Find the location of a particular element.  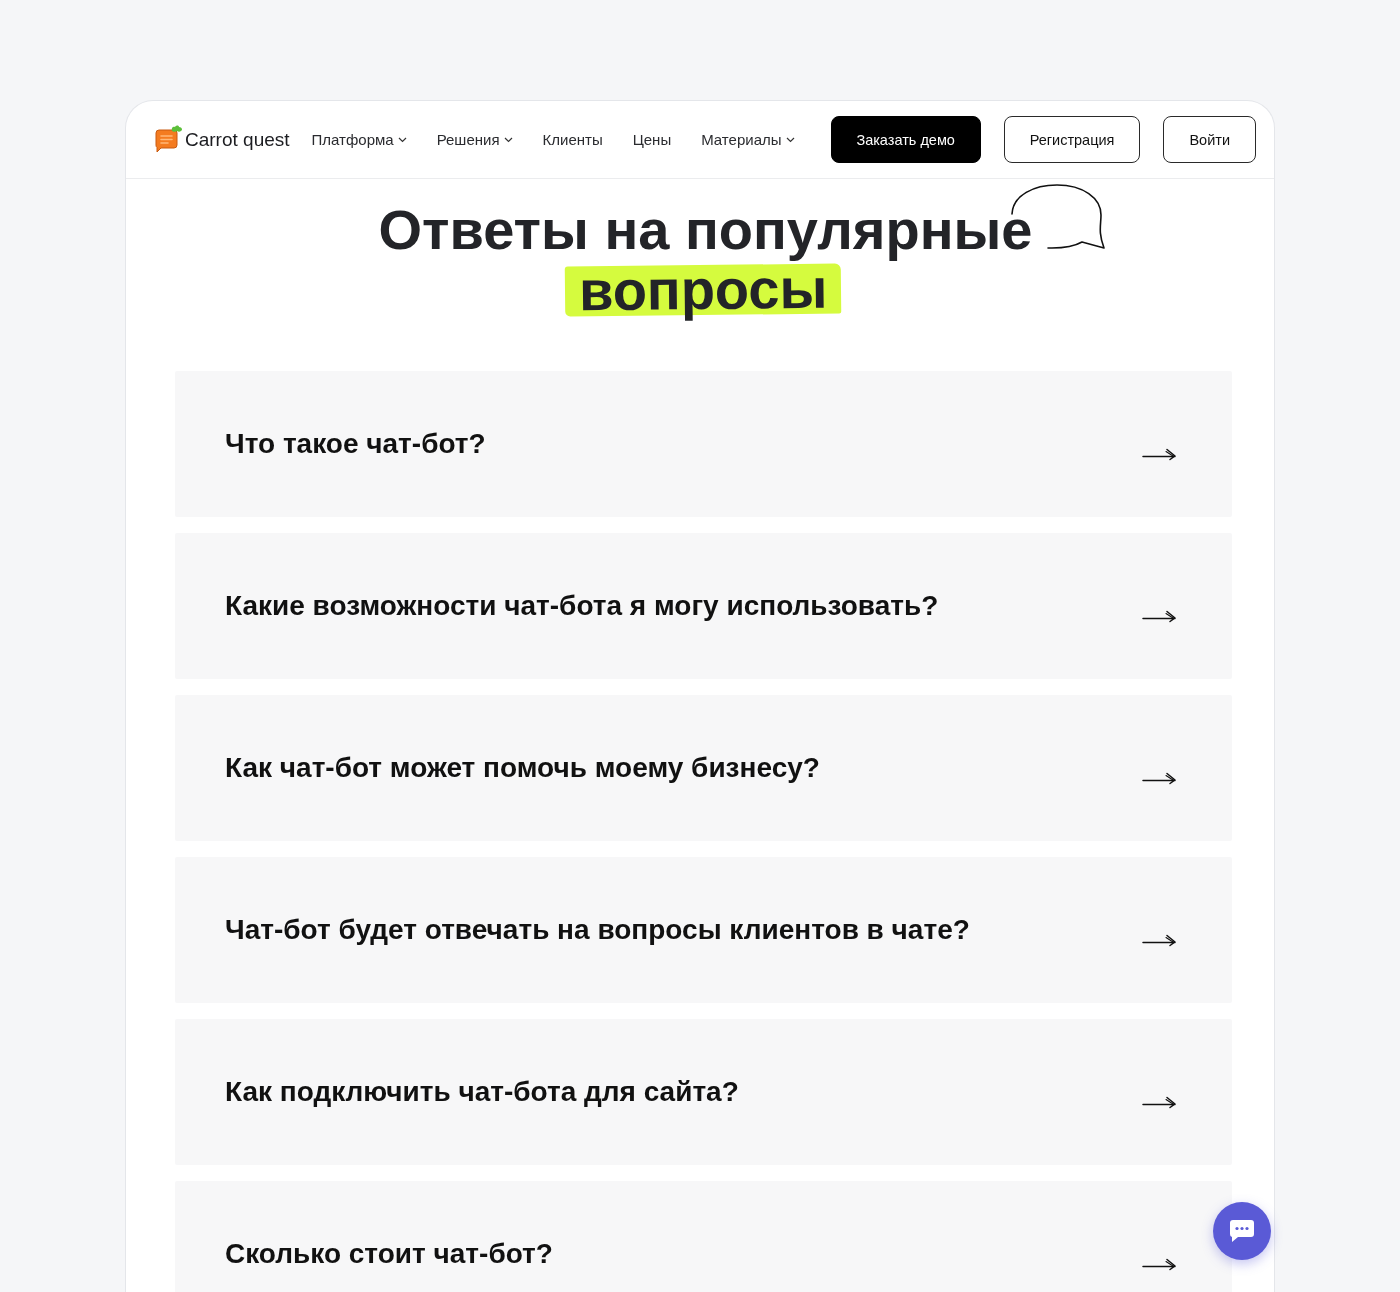

demo-button: Заказать демо is located at coordinates (905, 139).